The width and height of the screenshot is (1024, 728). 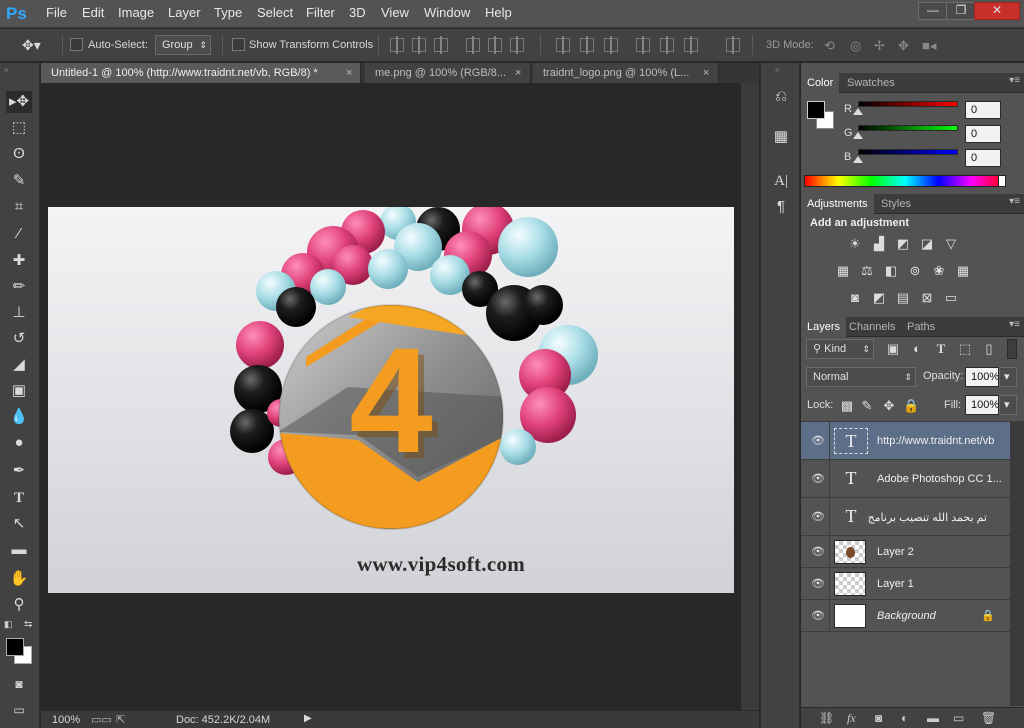 What do you see at coordinates (19, 234) in the screenshot?
I see `eyedropper-tool-icon: ⁄` at bounding box center [19, 234].